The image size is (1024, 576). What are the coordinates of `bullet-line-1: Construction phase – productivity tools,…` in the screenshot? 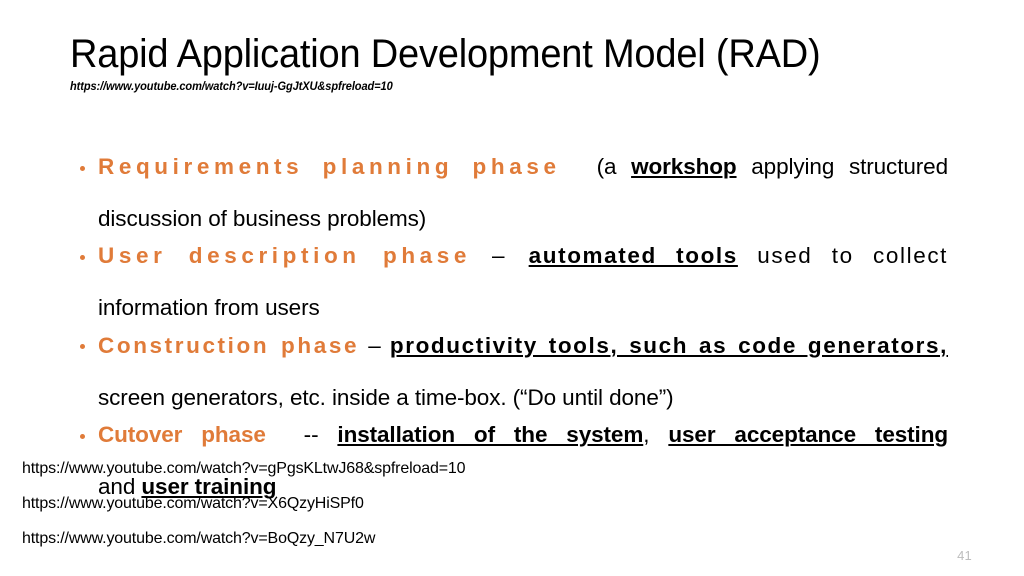 It's located at (523, 359).